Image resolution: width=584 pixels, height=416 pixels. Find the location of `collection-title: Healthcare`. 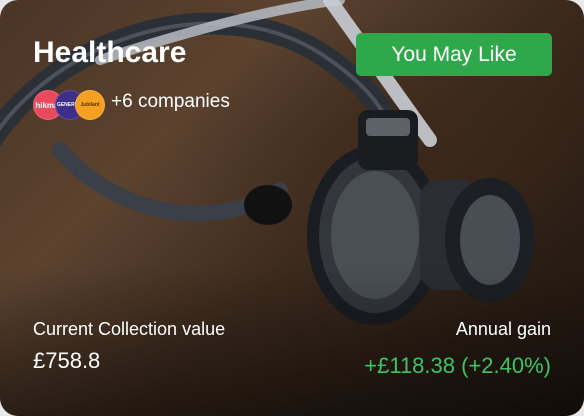

collection-title: Healthcare is located at coordinates (110, 52).